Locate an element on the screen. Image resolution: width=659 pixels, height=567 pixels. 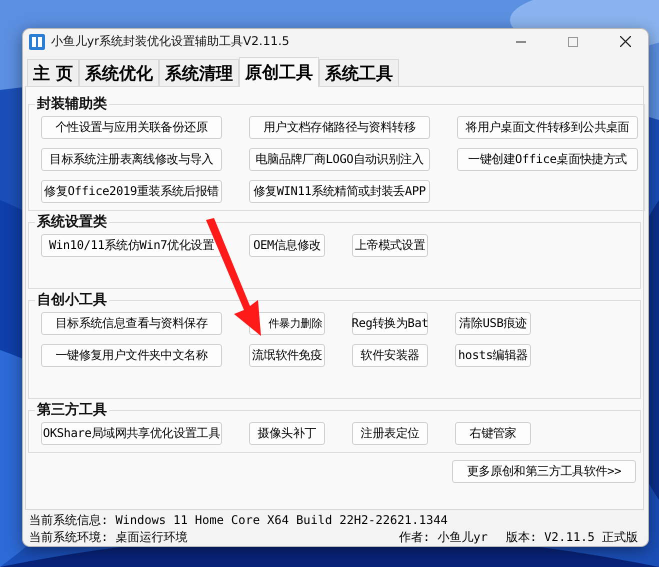
app-logo-icon is located at coordinates (37, 42).